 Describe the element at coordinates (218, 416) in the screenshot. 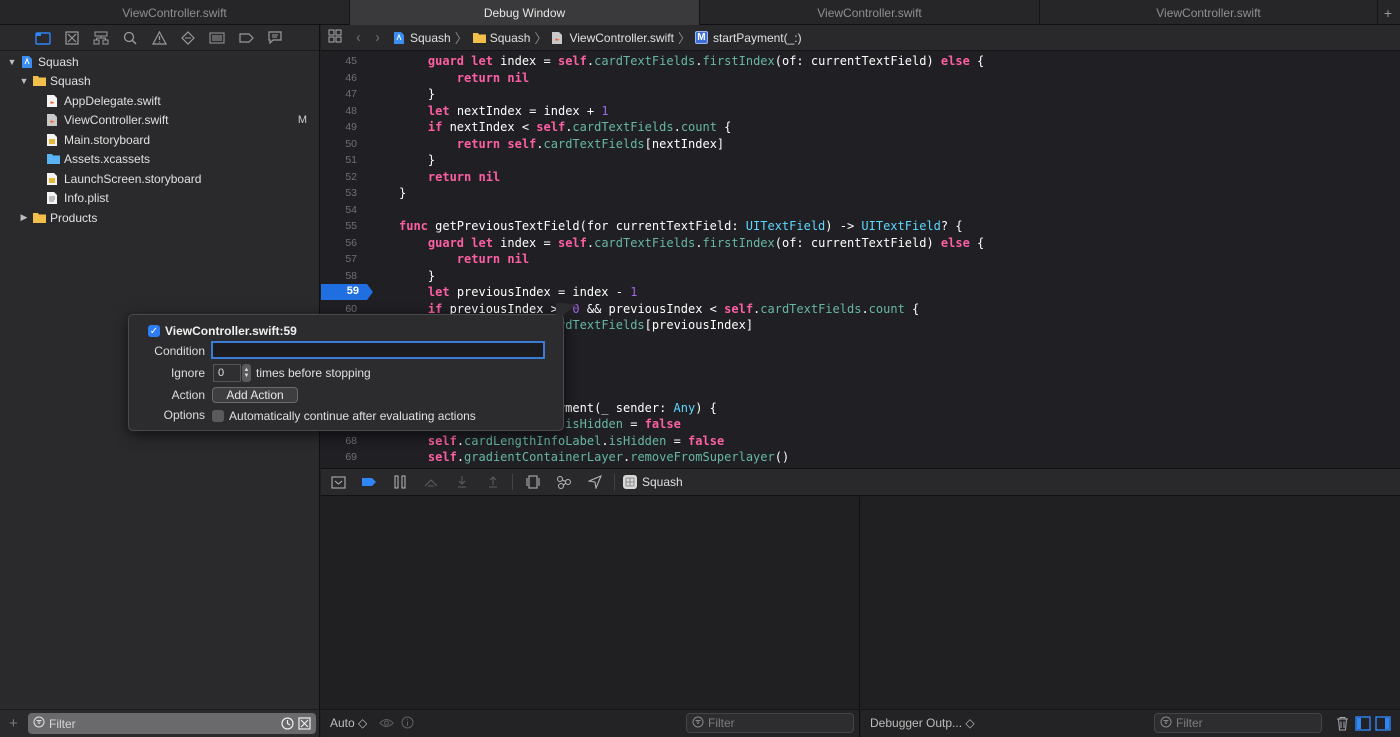

I see `auto-continue-checkbox` at that location.